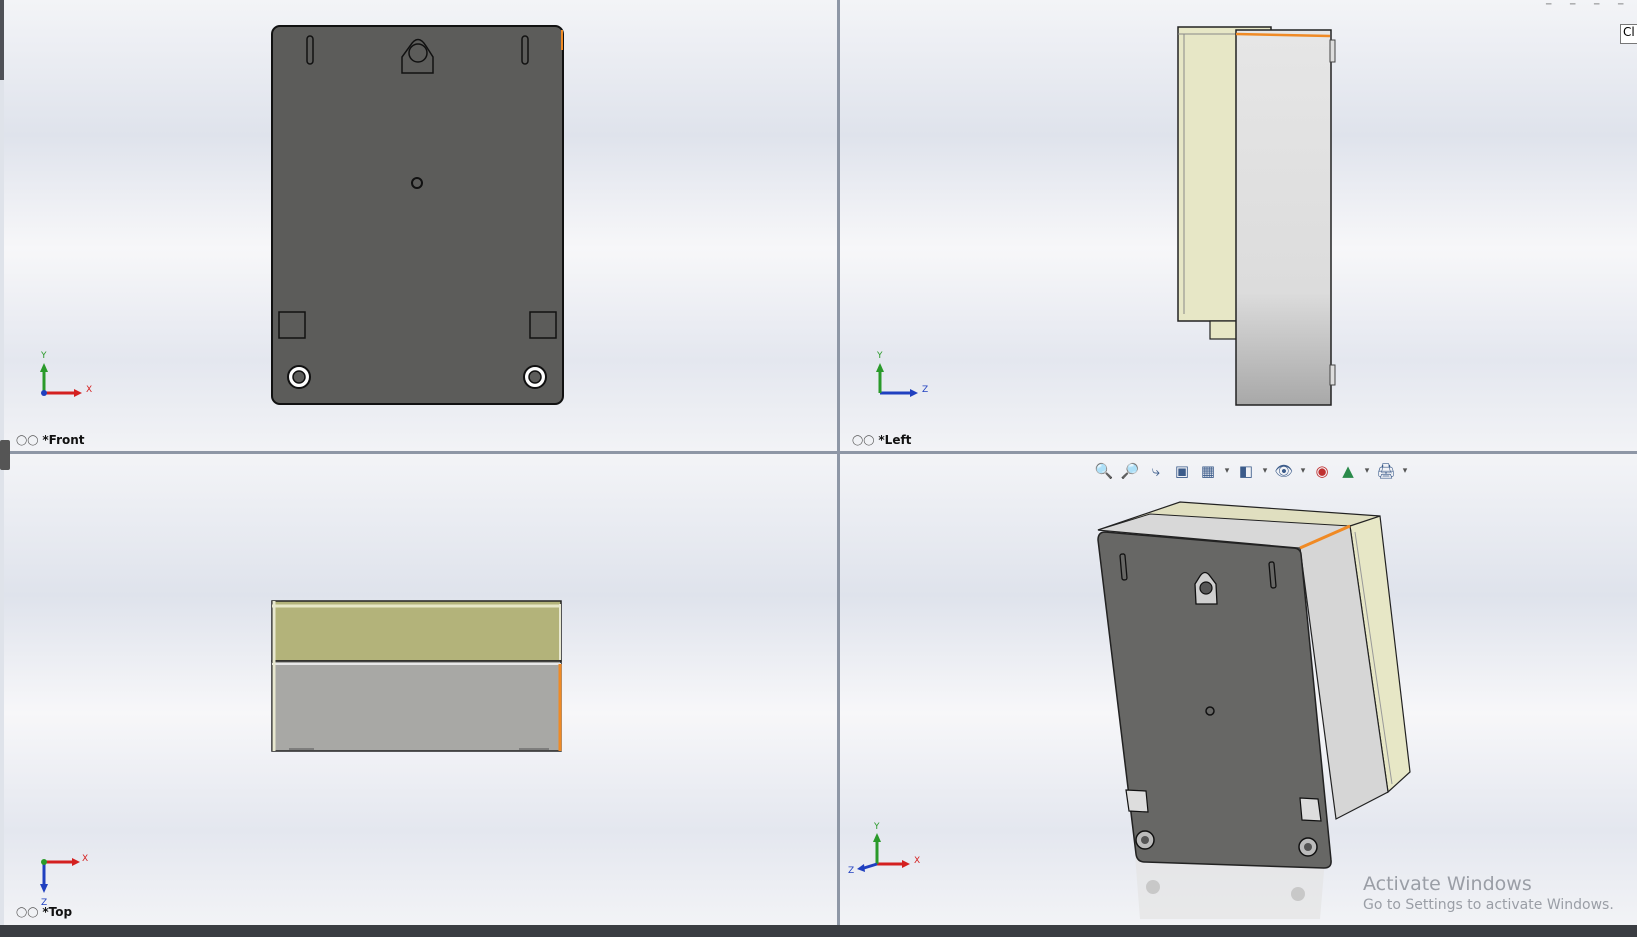 The width and height of the screenshot is (1637, 937). What do you see at coordinates (5, 455) in the screenshot?
I see `panel-collapse-handle` at bounding box center [5, 455].